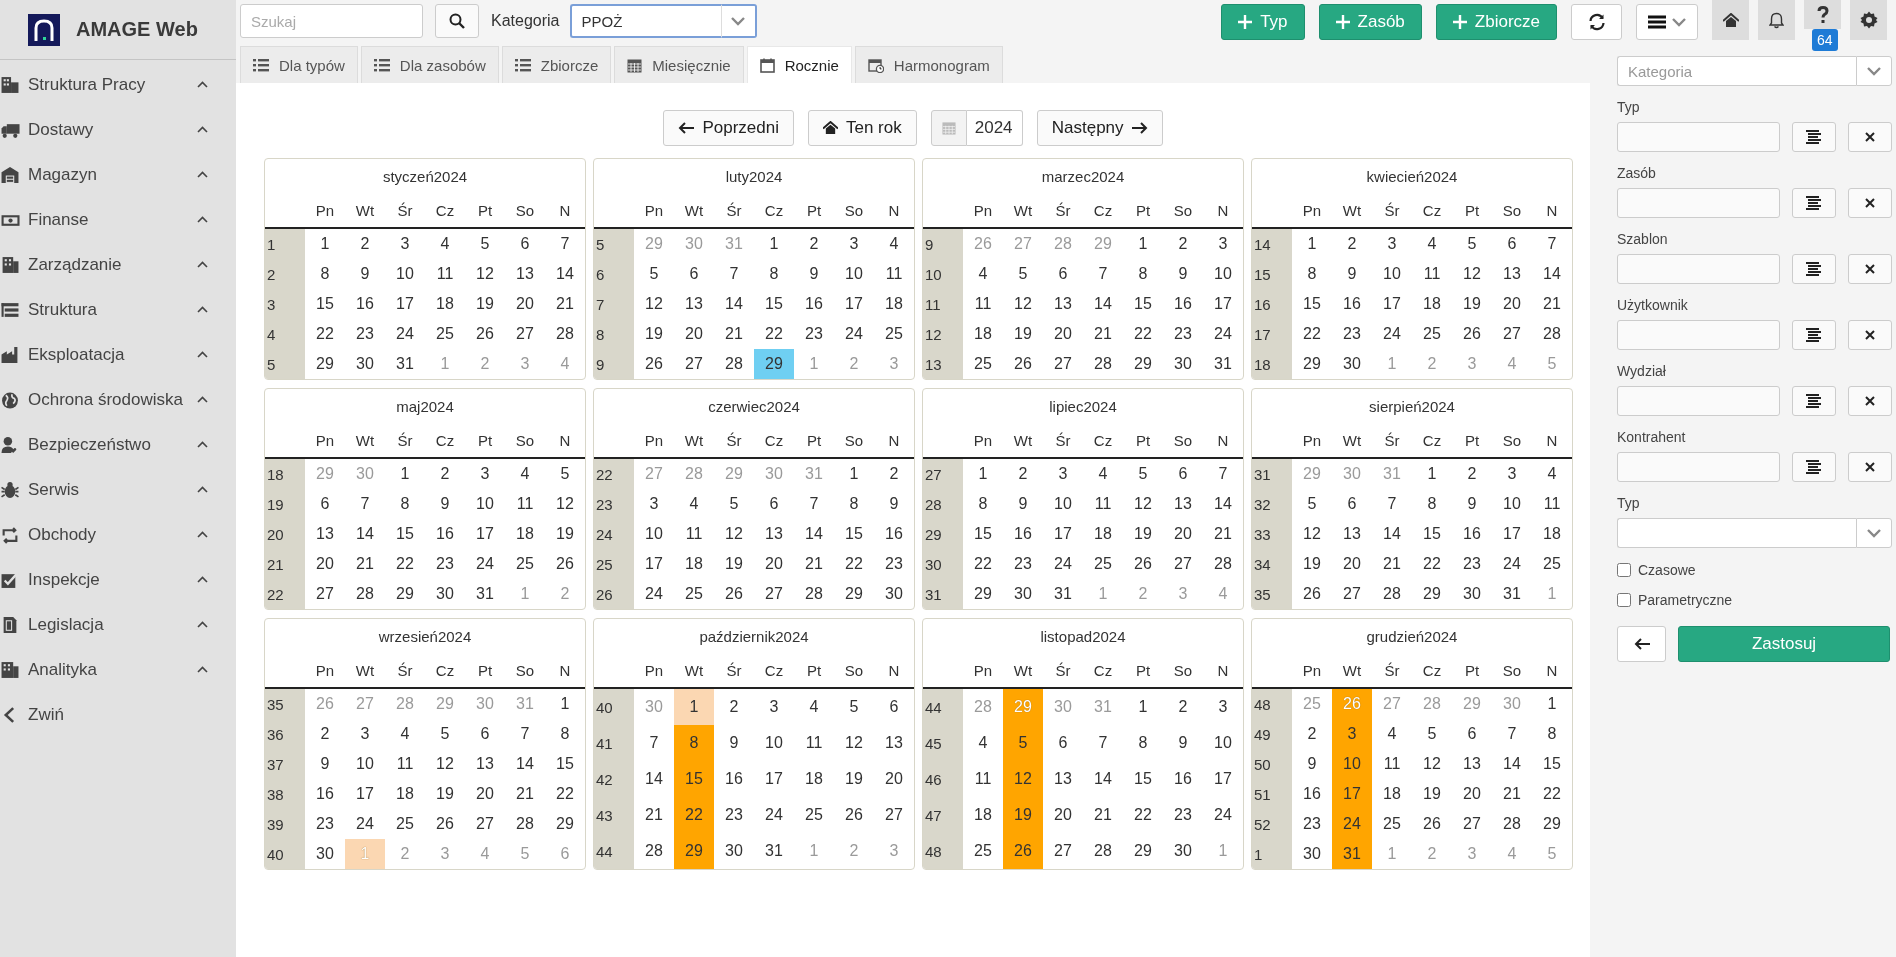 The width and height of the screenshot is (1896, 957). Describe the element at coordinates (1730, 20) in the screenshot. I see `home-button` at that location.